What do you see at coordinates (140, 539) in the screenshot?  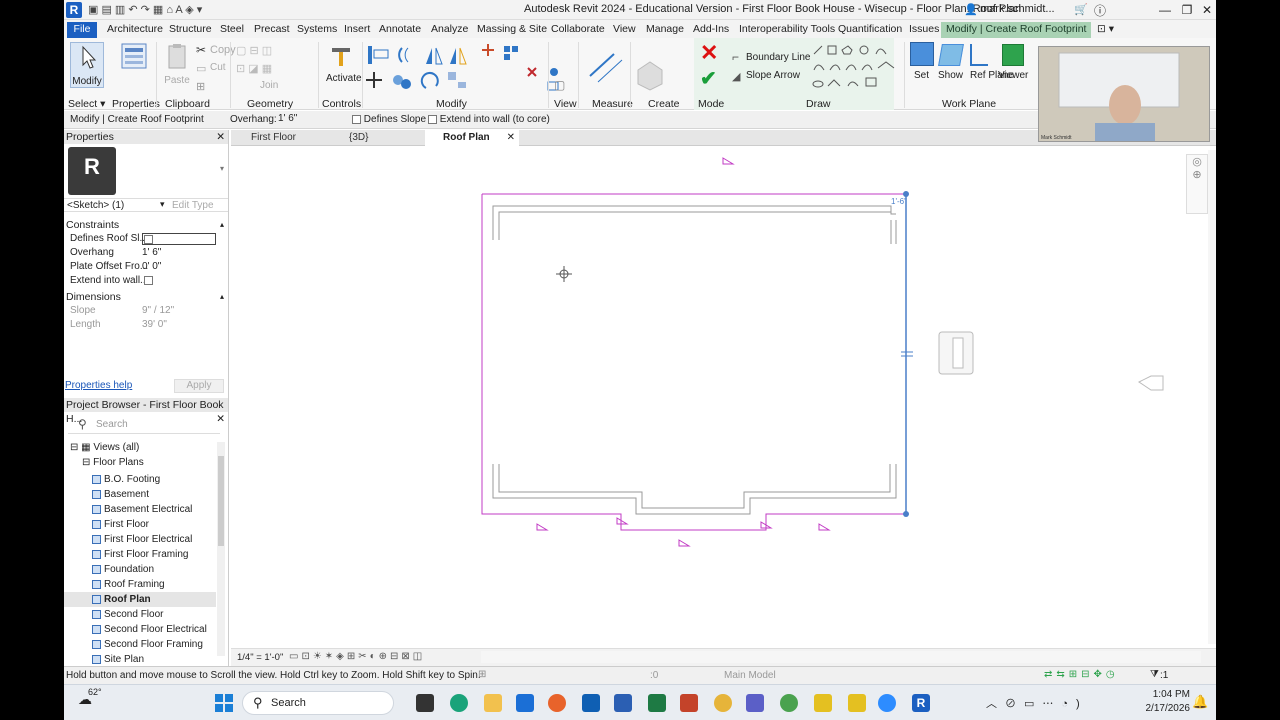 I see `browser-item: First Floor Electrical` at bounding box center [140, 539].